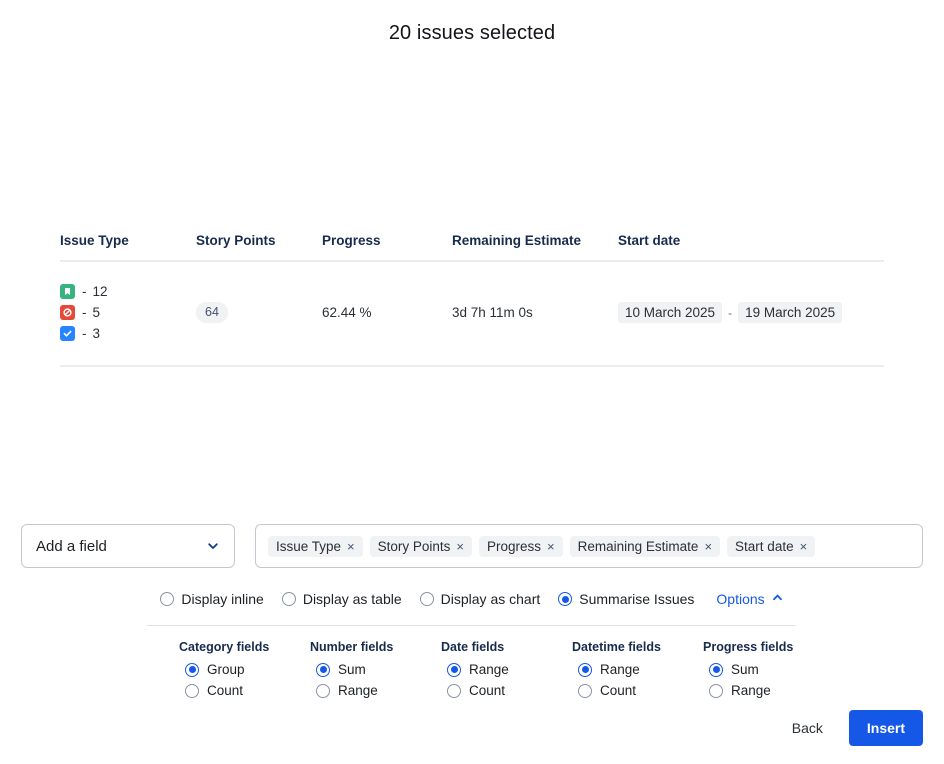 This screenshot has width=944, height=764. I want to click on field-chip-progress: Progress ×, so click(521, 546).